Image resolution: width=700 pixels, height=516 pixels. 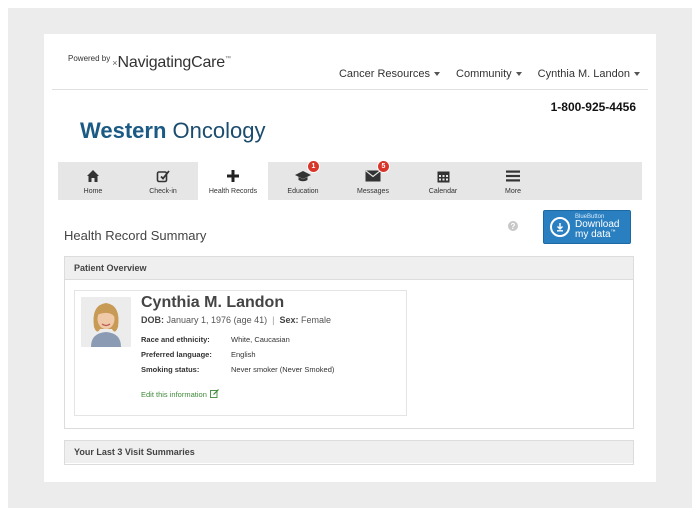 I want to click on nav-cancer-resources: Cancer Resources, so click(x=390, y=74).